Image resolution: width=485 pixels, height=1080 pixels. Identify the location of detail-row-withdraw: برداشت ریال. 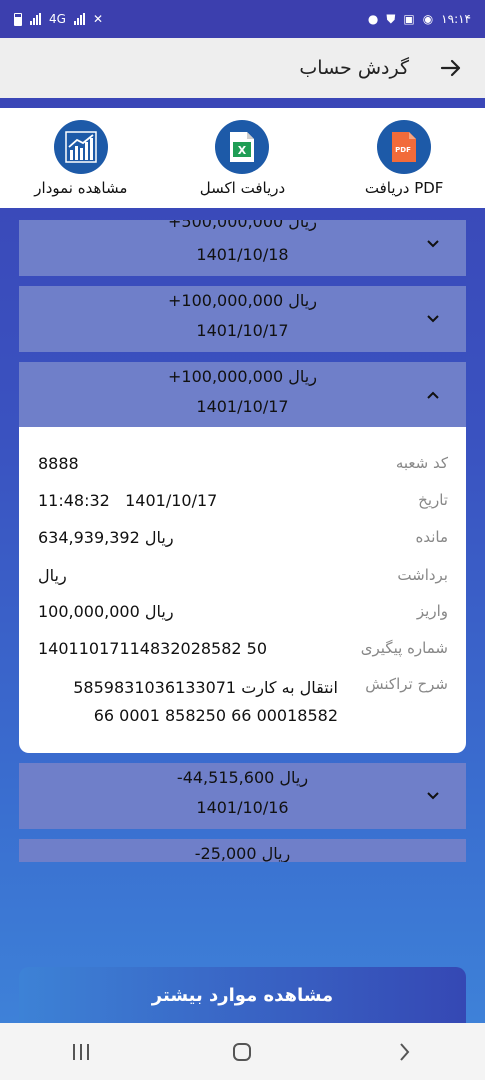
(242, 581).